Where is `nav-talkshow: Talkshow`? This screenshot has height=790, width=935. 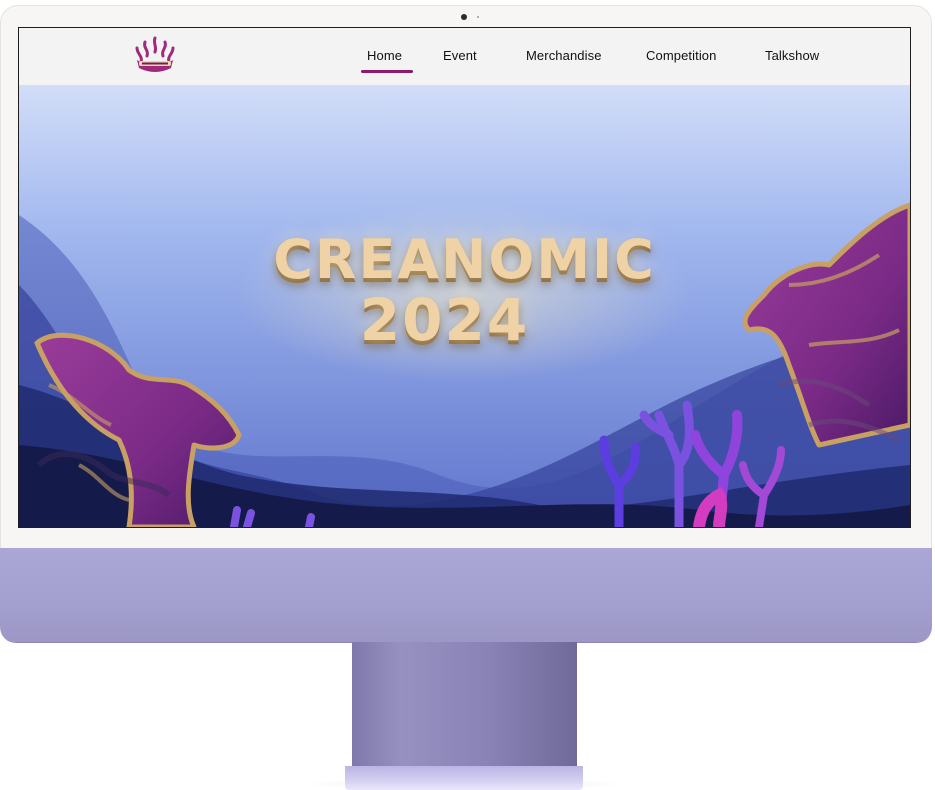
nav-talkshow: Talkshow is located at coordinates (792, 55).